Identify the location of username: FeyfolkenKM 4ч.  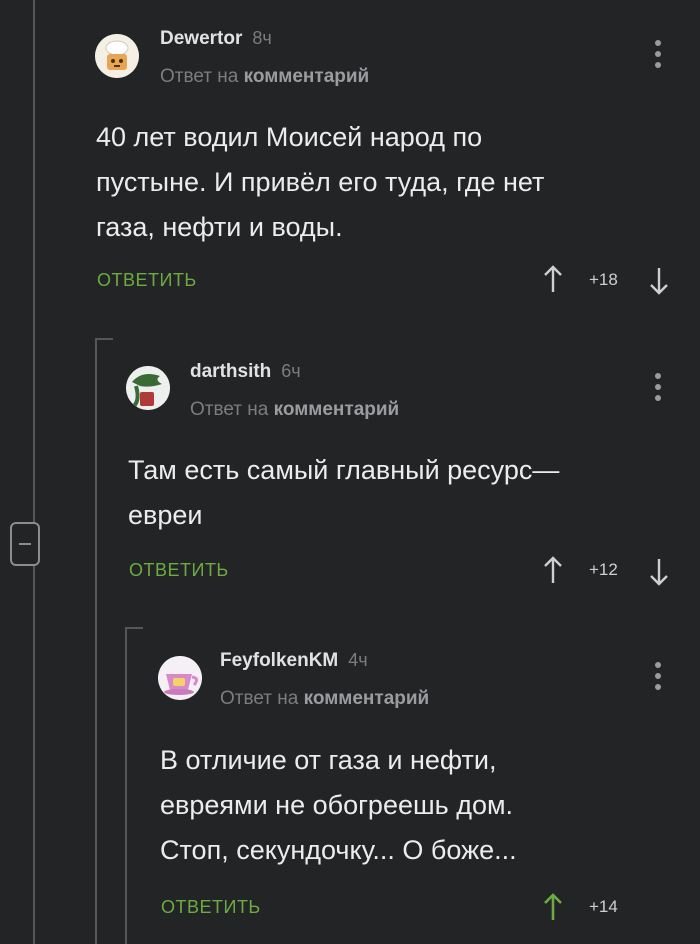
(294, 661).